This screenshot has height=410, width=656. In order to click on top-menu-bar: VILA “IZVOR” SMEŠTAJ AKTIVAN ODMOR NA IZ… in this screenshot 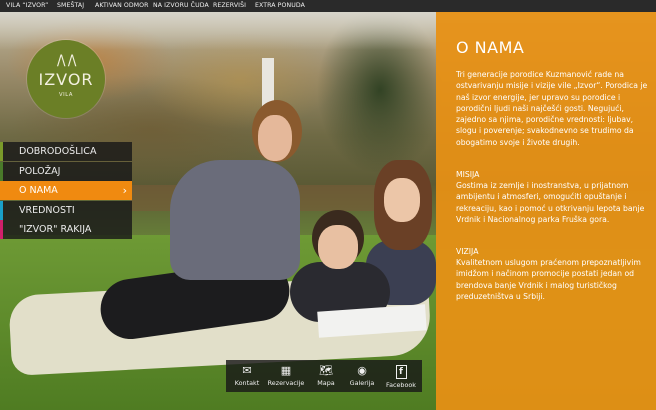, I will do `click(328, 6)`.